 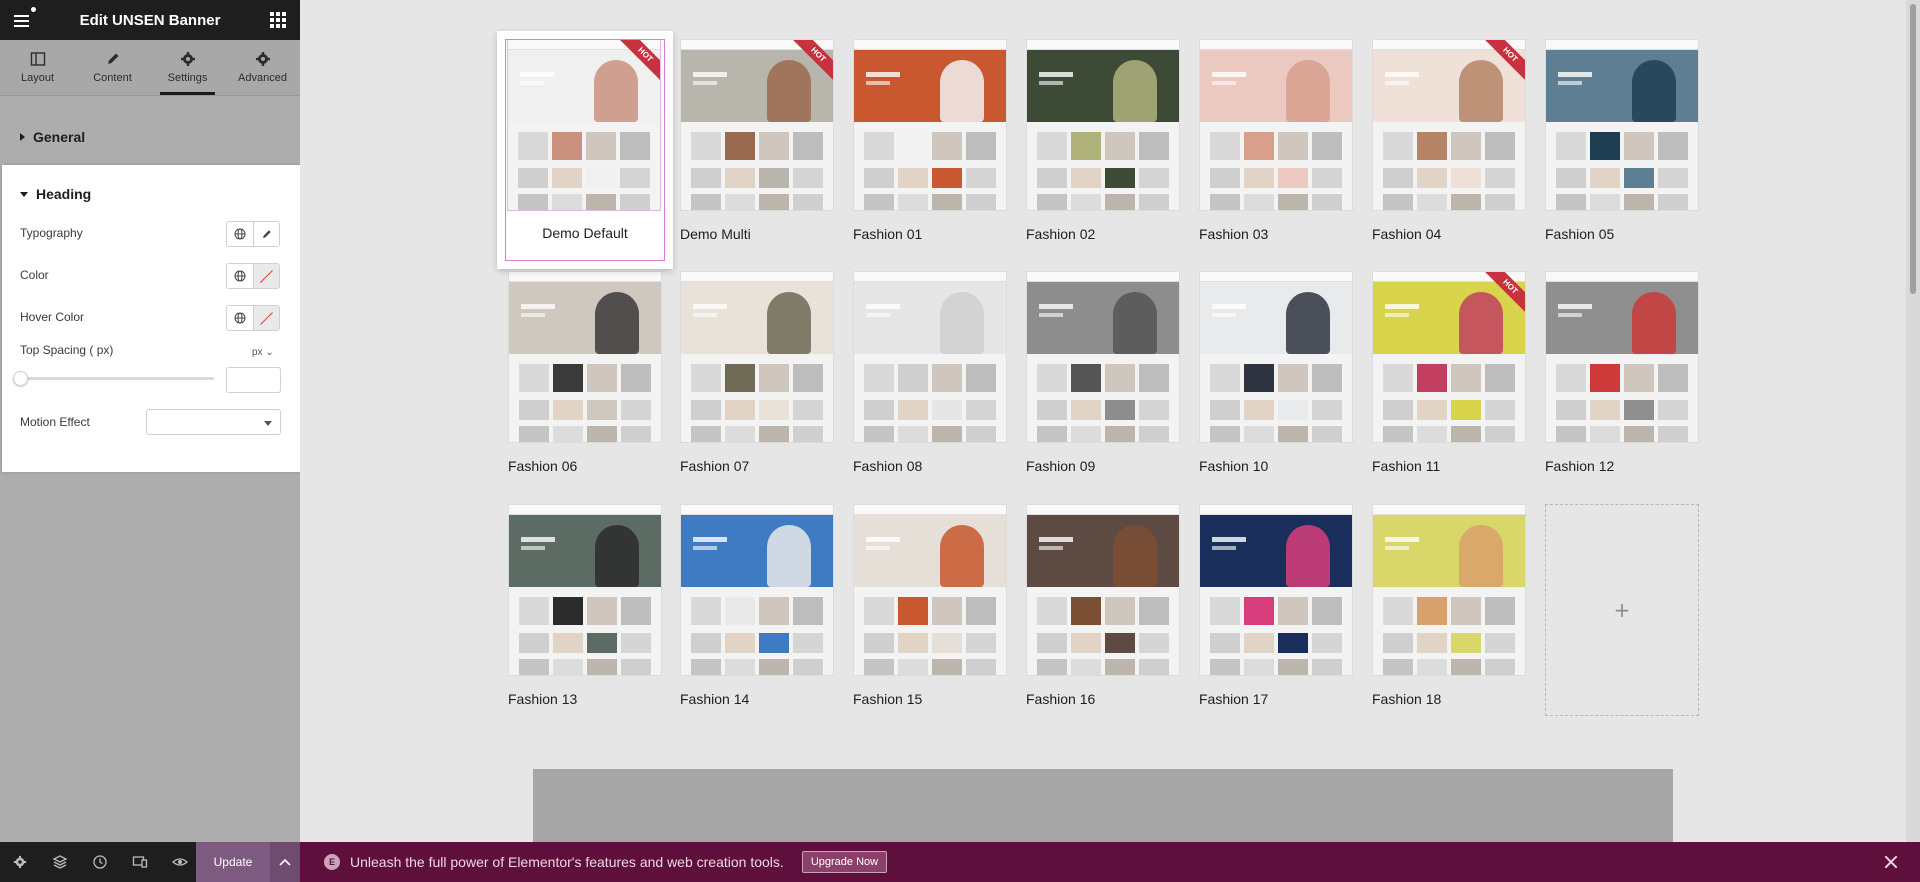 I want to click on demo-card: Fashion 03, so click(x=1276, y=140).